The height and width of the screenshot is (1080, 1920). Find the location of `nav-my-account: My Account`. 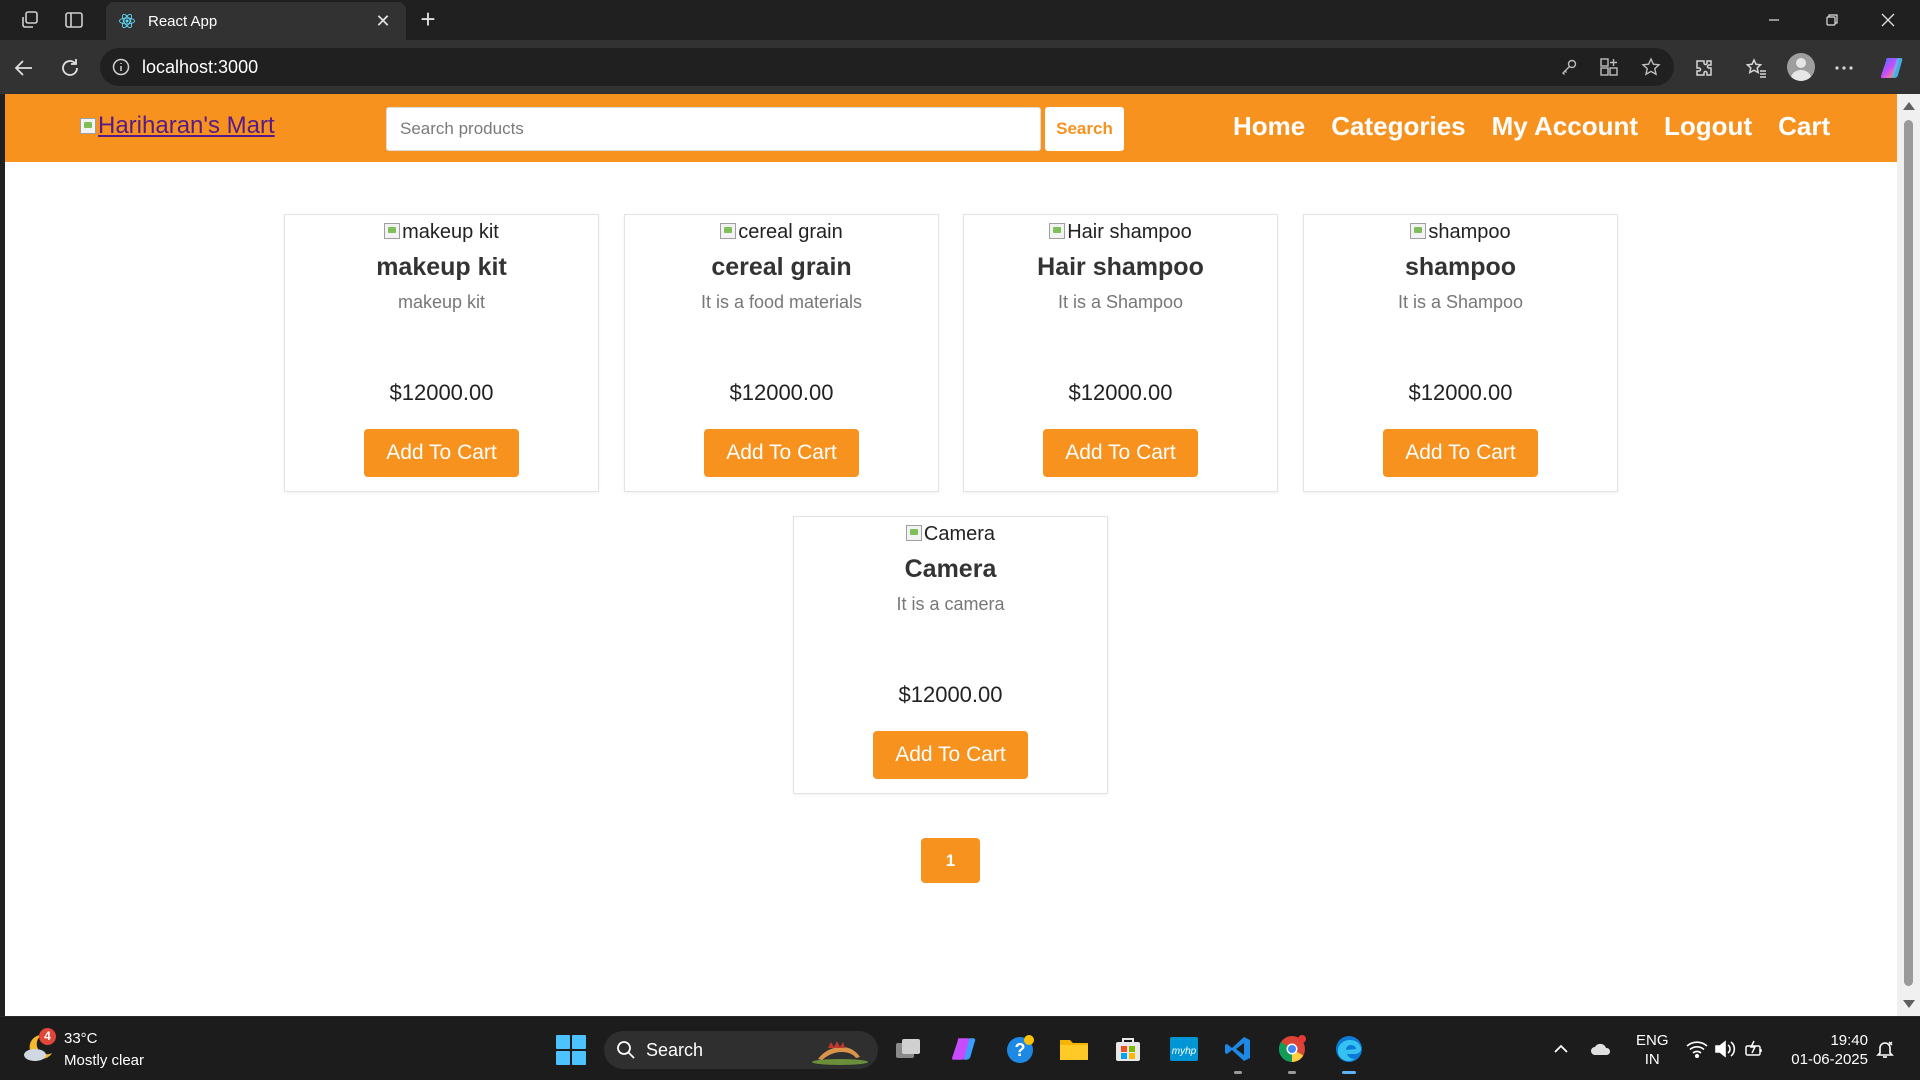

nav-my-account: My Account is located at coordinates (1565, 126).